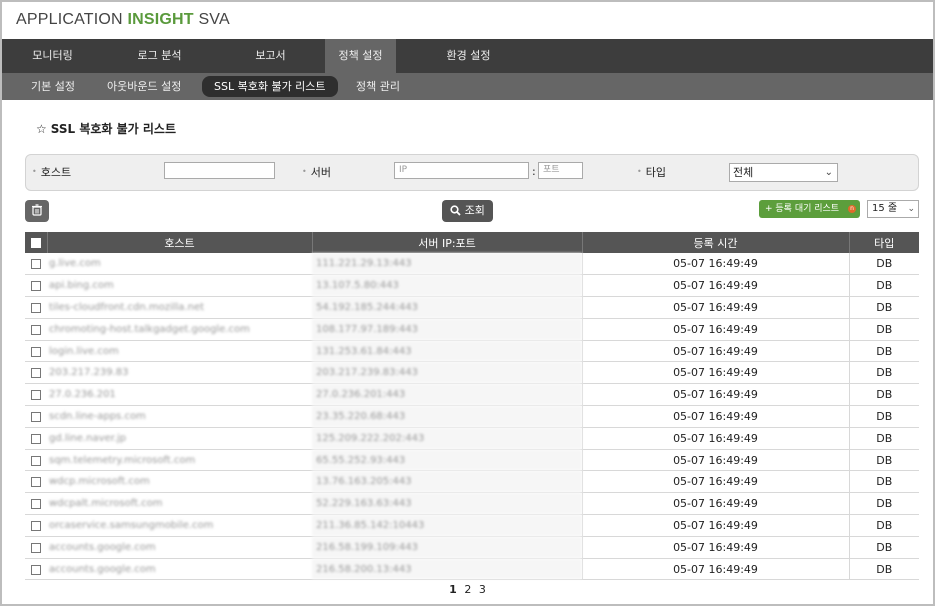 This screenshot has width=935, height=606. I want to click on column-header-type: 타입, so click(883, 242).